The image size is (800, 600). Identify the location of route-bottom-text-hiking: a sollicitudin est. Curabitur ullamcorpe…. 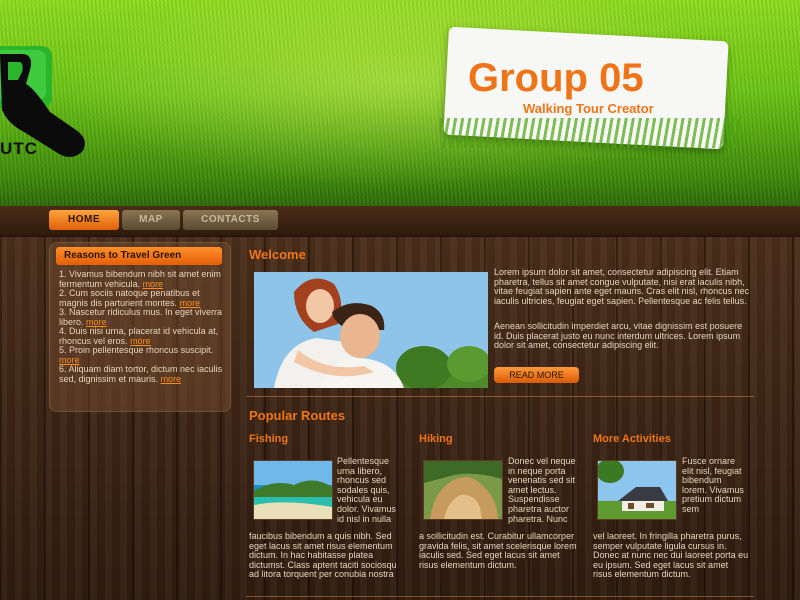
(498, 550).